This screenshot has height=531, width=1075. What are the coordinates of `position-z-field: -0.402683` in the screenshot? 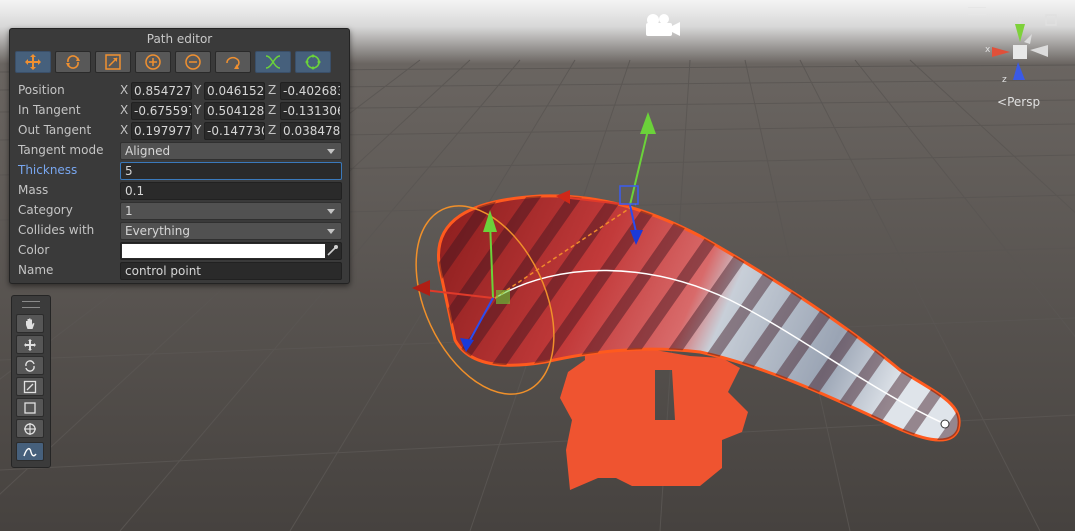 It's located at (310, 91).